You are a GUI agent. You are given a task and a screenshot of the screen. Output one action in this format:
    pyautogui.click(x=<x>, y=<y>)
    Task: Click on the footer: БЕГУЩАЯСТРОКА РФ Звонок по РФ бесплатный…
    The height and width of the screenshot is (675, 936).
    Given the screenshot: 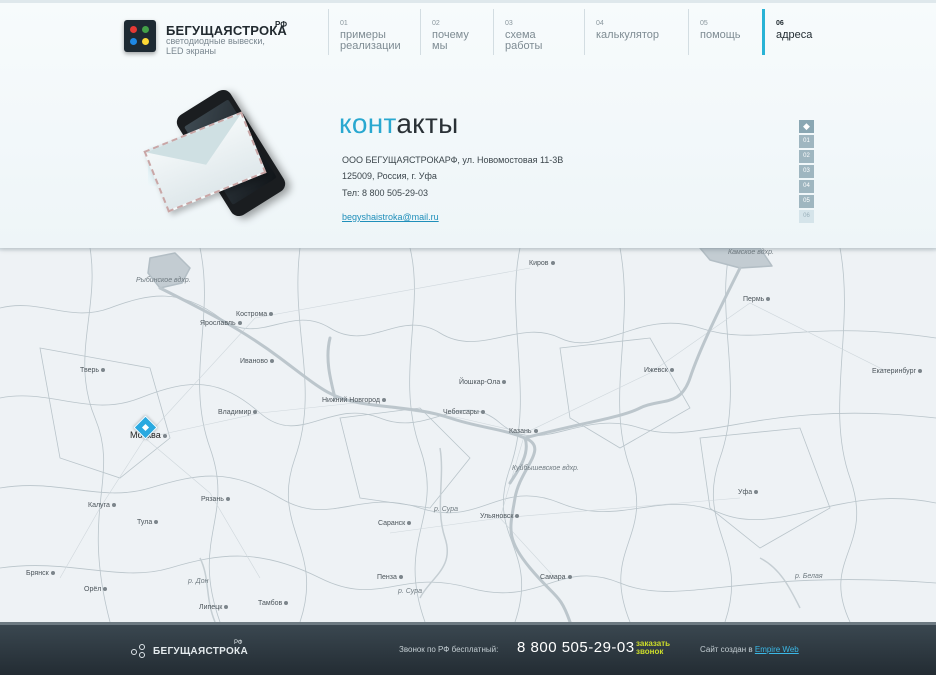 What is the action you would take?
    pyautogui.click(x=468, y=648)
    